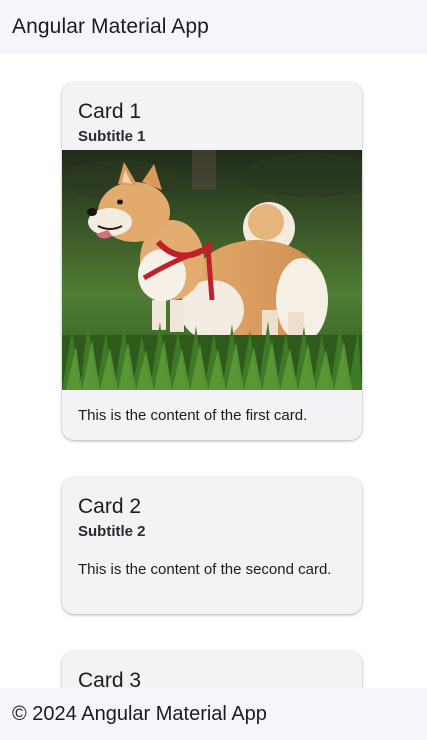 The width and height of the screenshot is (427, 740). Describe the element at coordinates (139, 713) in the screenshot. I see `footer-copyright: © 2024 Angular Material App` at that location.